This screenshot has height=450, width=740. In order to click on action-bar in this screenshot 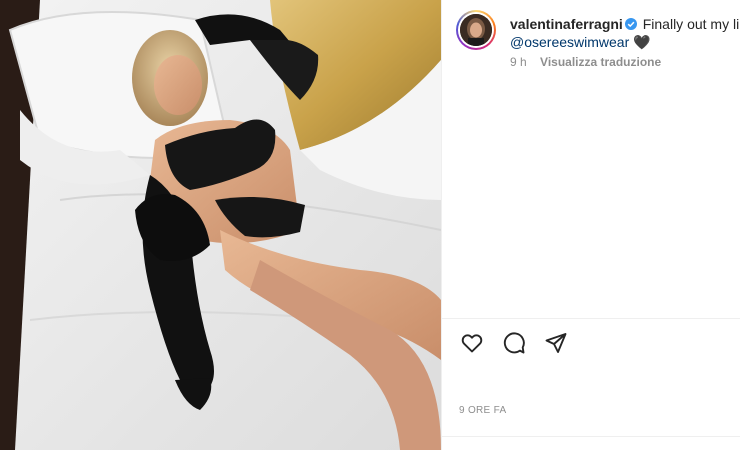, I will do `click(514, 344)`.